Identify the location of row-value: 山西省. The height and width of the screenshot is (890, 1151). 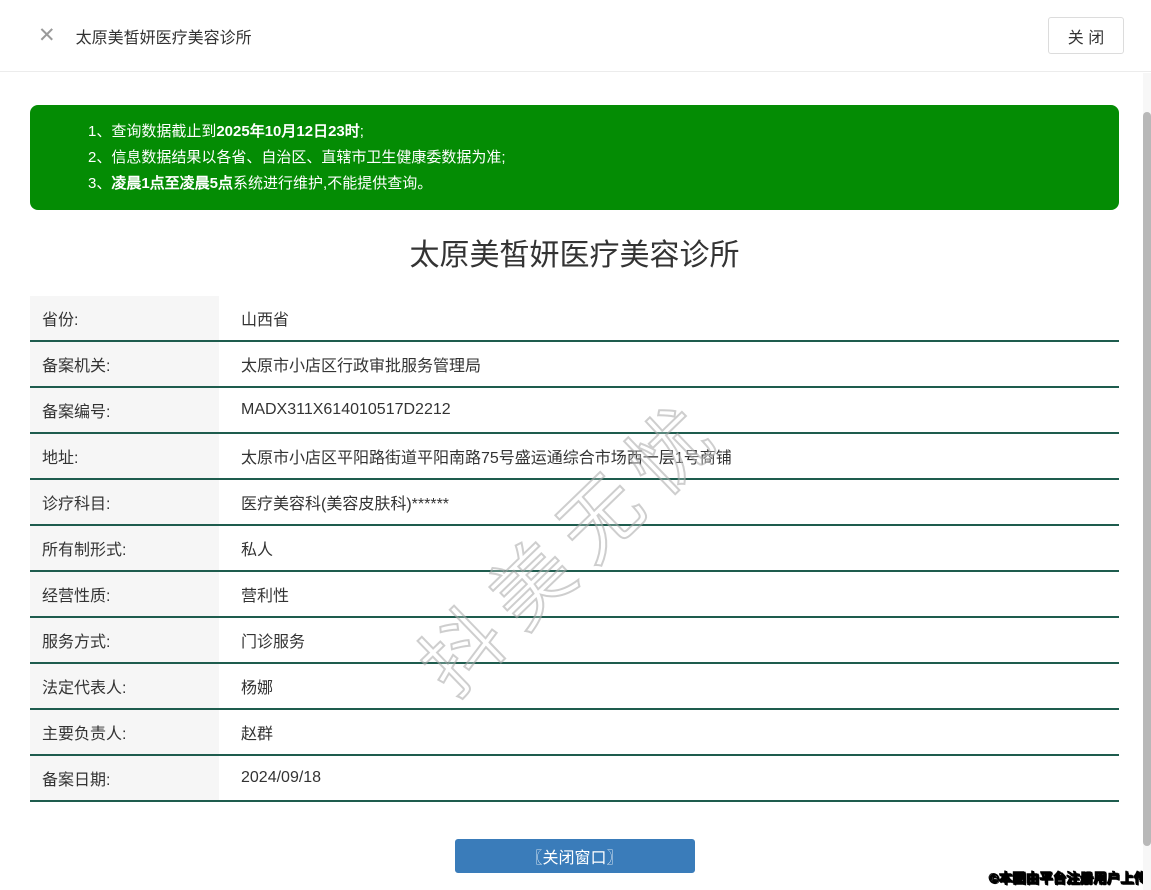
(669, 318).